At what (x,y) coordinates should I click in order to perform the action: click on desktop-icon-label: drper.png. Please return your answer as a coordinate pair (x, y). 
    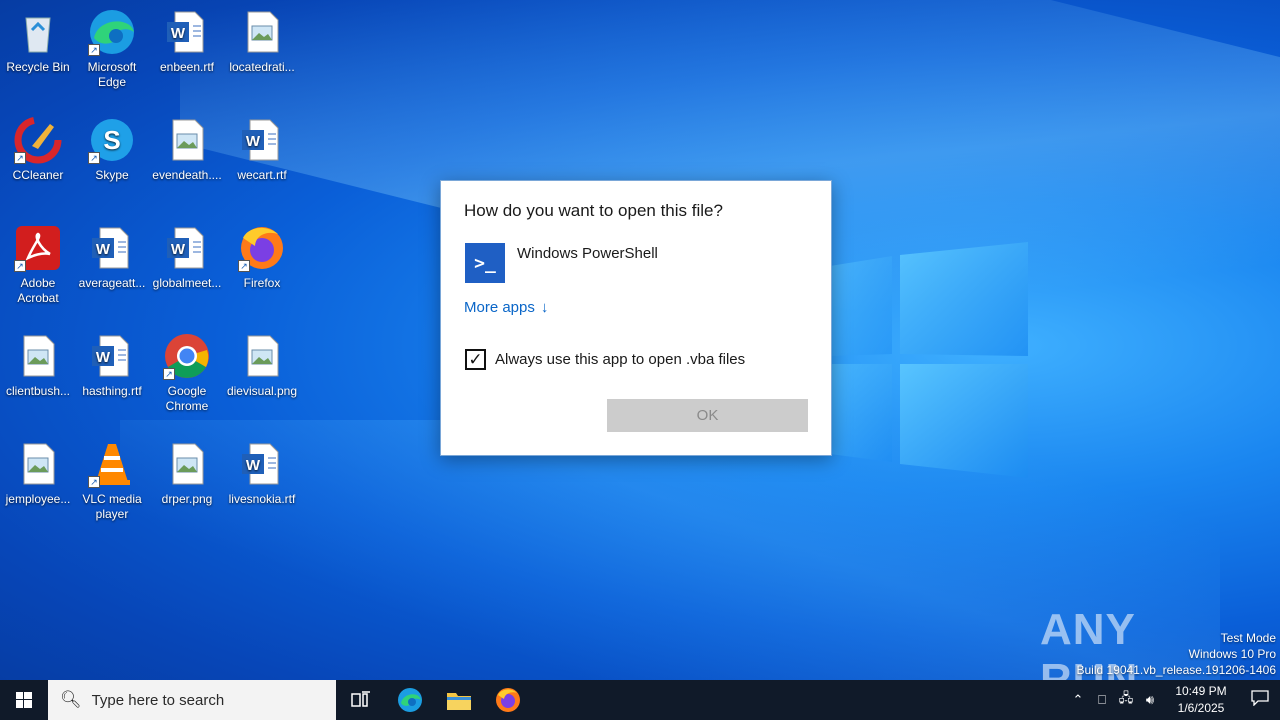
    Looking at the image, I should click on (187, 499).